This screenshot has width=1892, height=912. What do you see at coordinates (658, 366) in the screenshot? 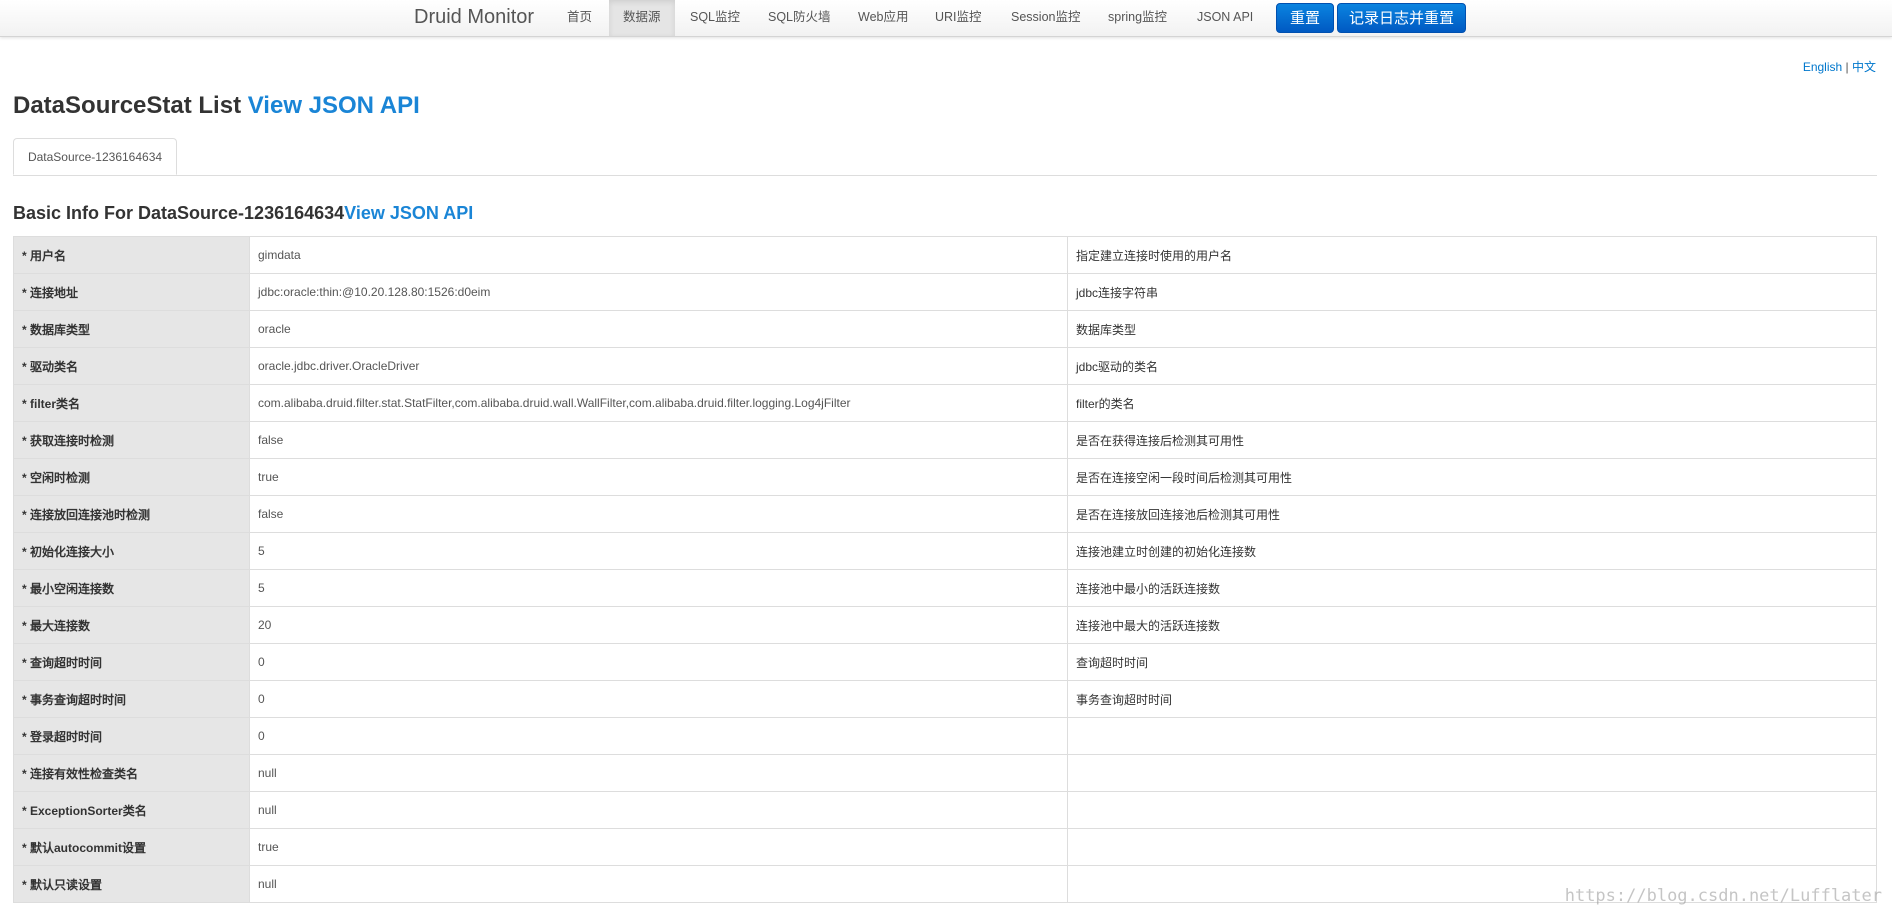
I see `row-value: oracle.jdbc.driver.OracleDriver` at bounding box center [658, 366].